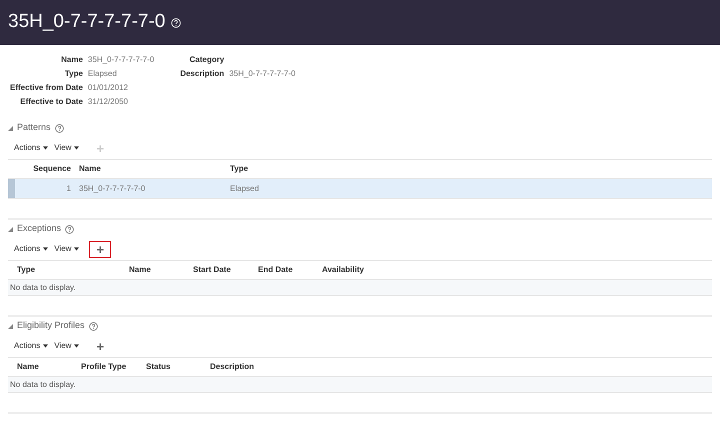 The width and height of the screenshot is (720, 429). Describe the element at coordinates (244, 188) in the screenshot. I see `table-cell: Elapsed` at that location.